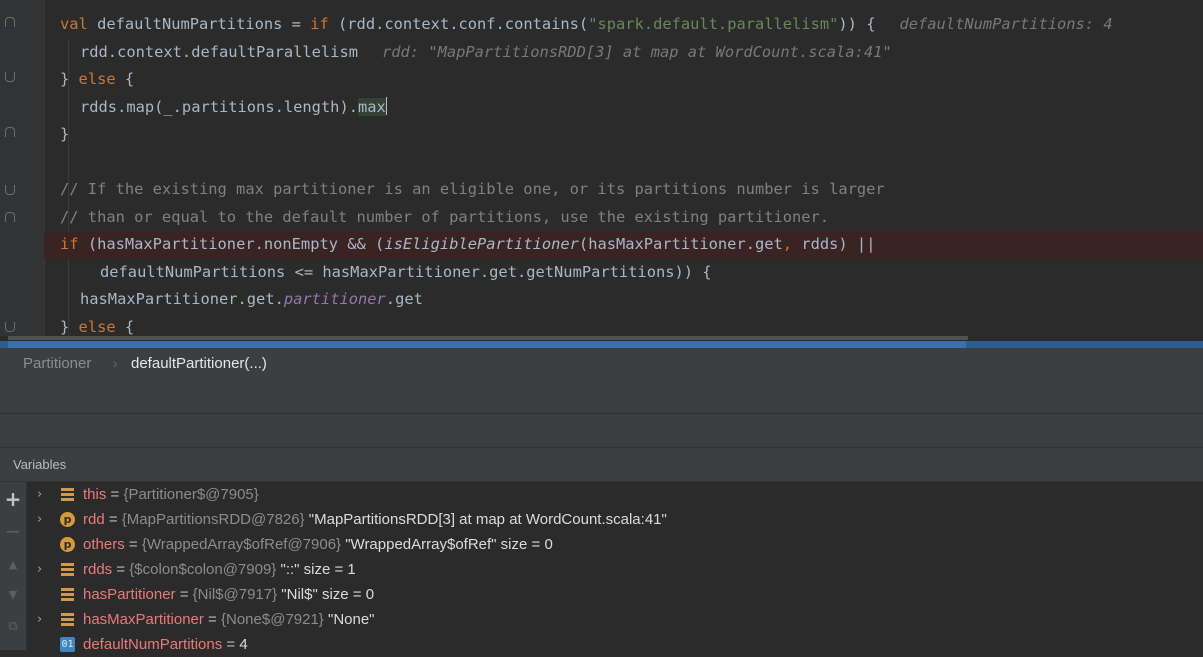 This screenshot has width=1203, height=657. What do you see at coordinates (13, 627) in the screenshot?
I see `duplicate-watch-icon: ⧉` at bounding box center [13, 627].